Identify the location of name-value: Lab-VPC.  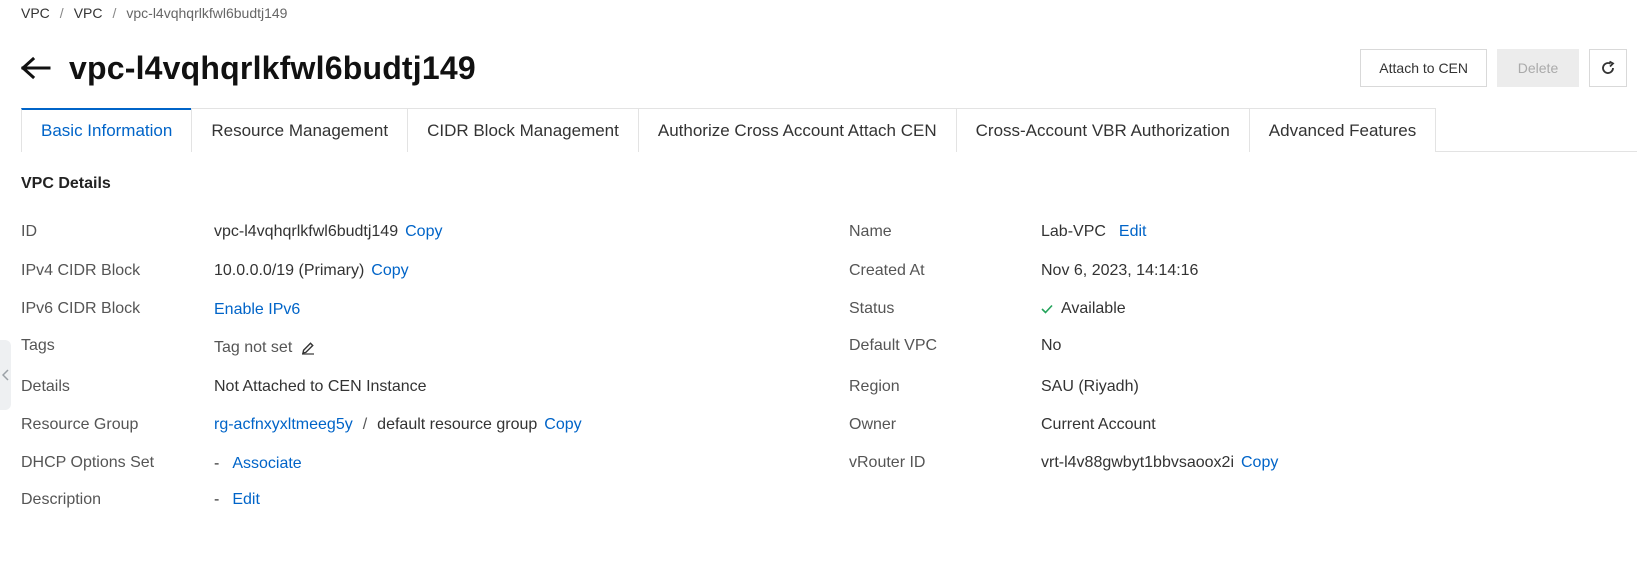
(1073, 231).